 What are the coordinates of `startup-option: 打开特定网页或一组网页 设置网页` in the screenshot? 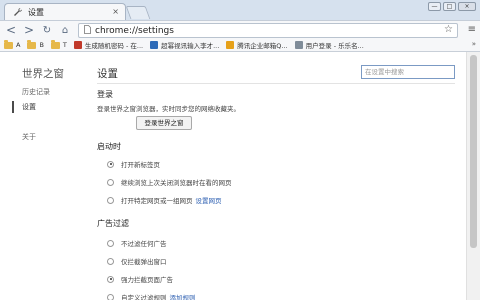 It's located at (164, 200).